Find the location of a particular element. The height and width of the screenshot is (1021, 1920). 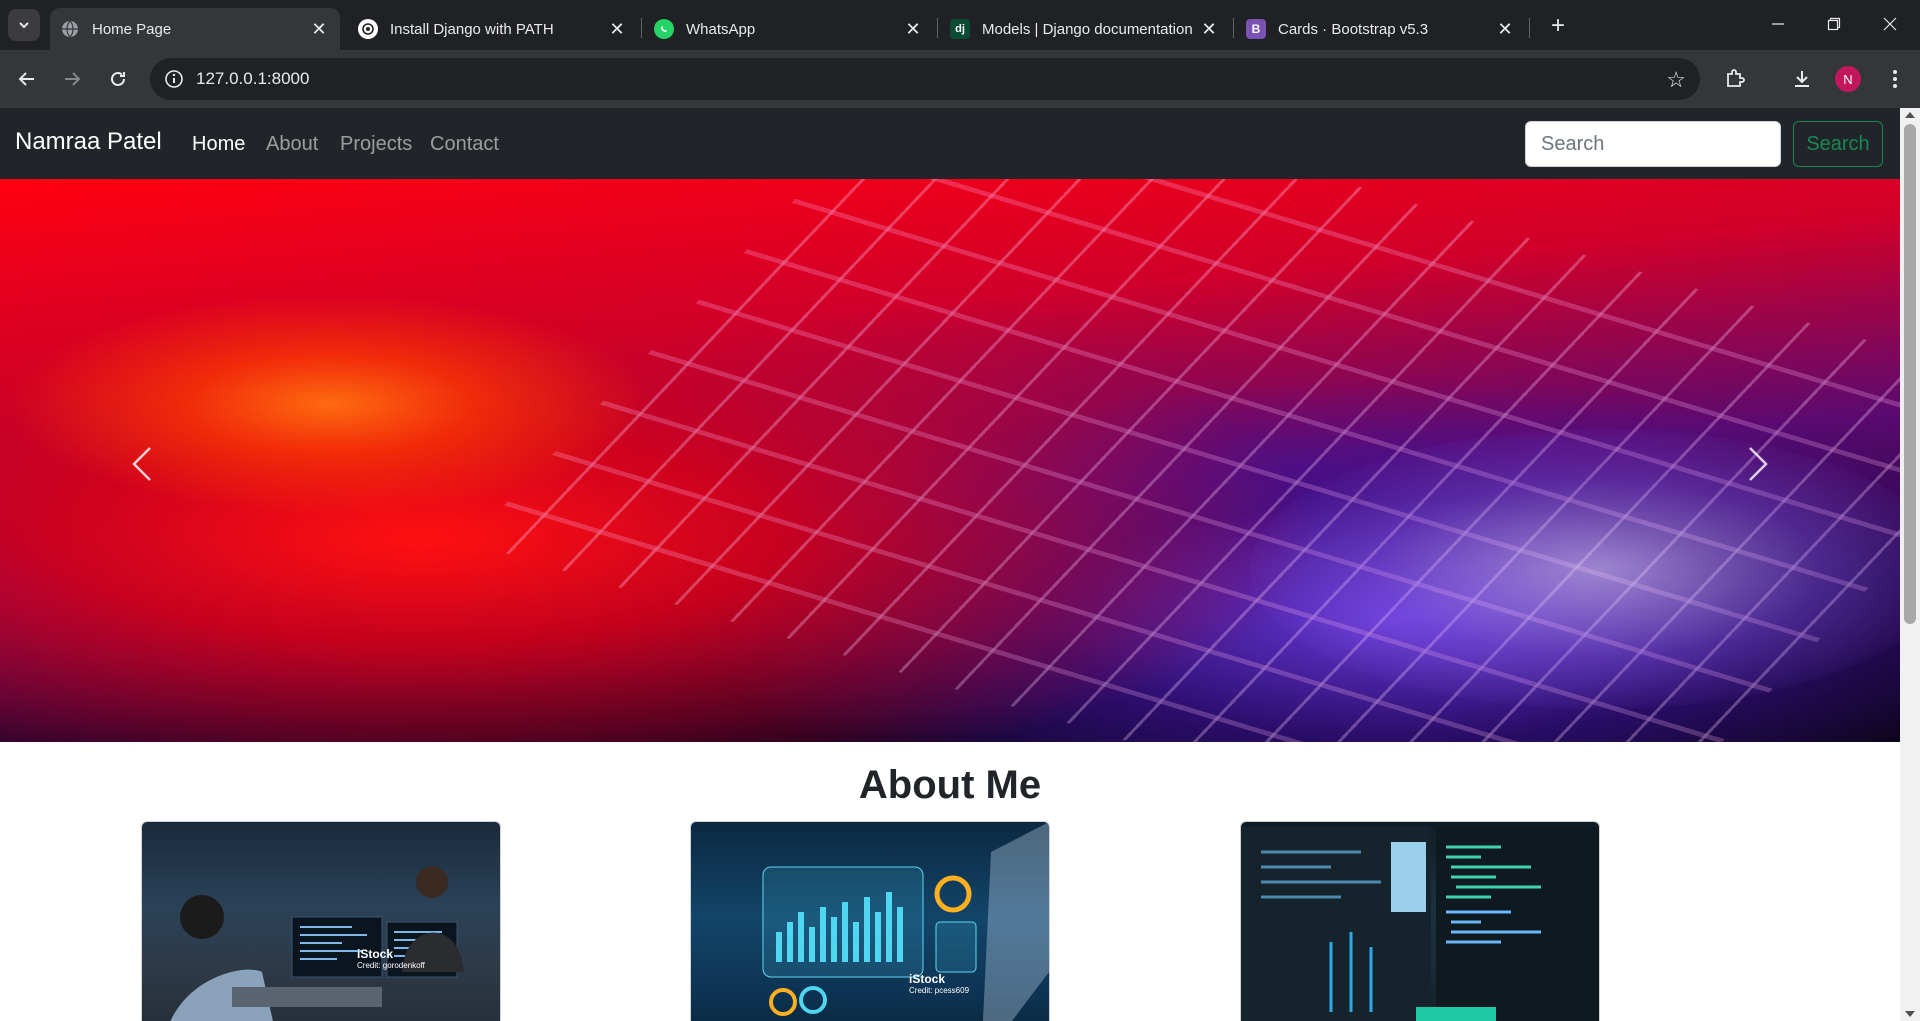

download-icon is located at coordinates (1802, 79).